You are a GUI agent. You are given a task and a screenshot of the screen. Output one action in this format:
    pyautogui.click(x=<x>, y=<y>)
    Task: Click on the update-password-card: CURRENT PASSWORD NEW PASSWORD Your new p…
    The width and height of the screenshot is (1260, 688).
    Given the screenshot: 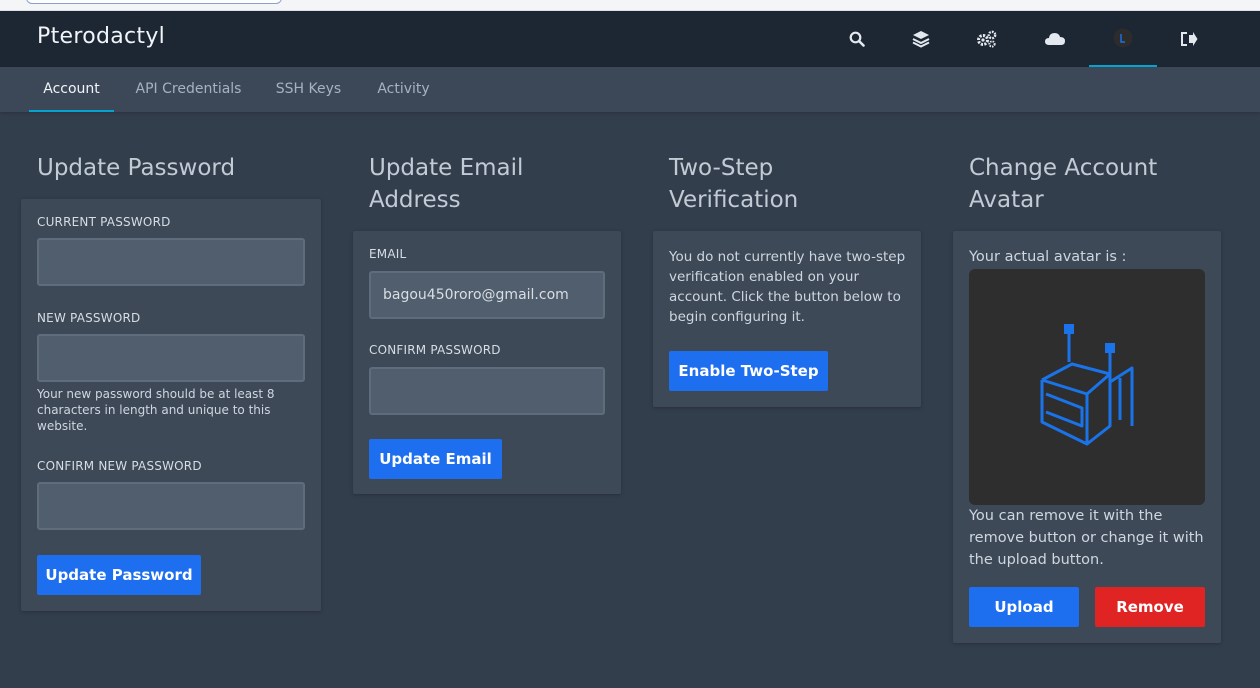 What is the action you would take?
    pyautogui.click(x=171, y=405)
    